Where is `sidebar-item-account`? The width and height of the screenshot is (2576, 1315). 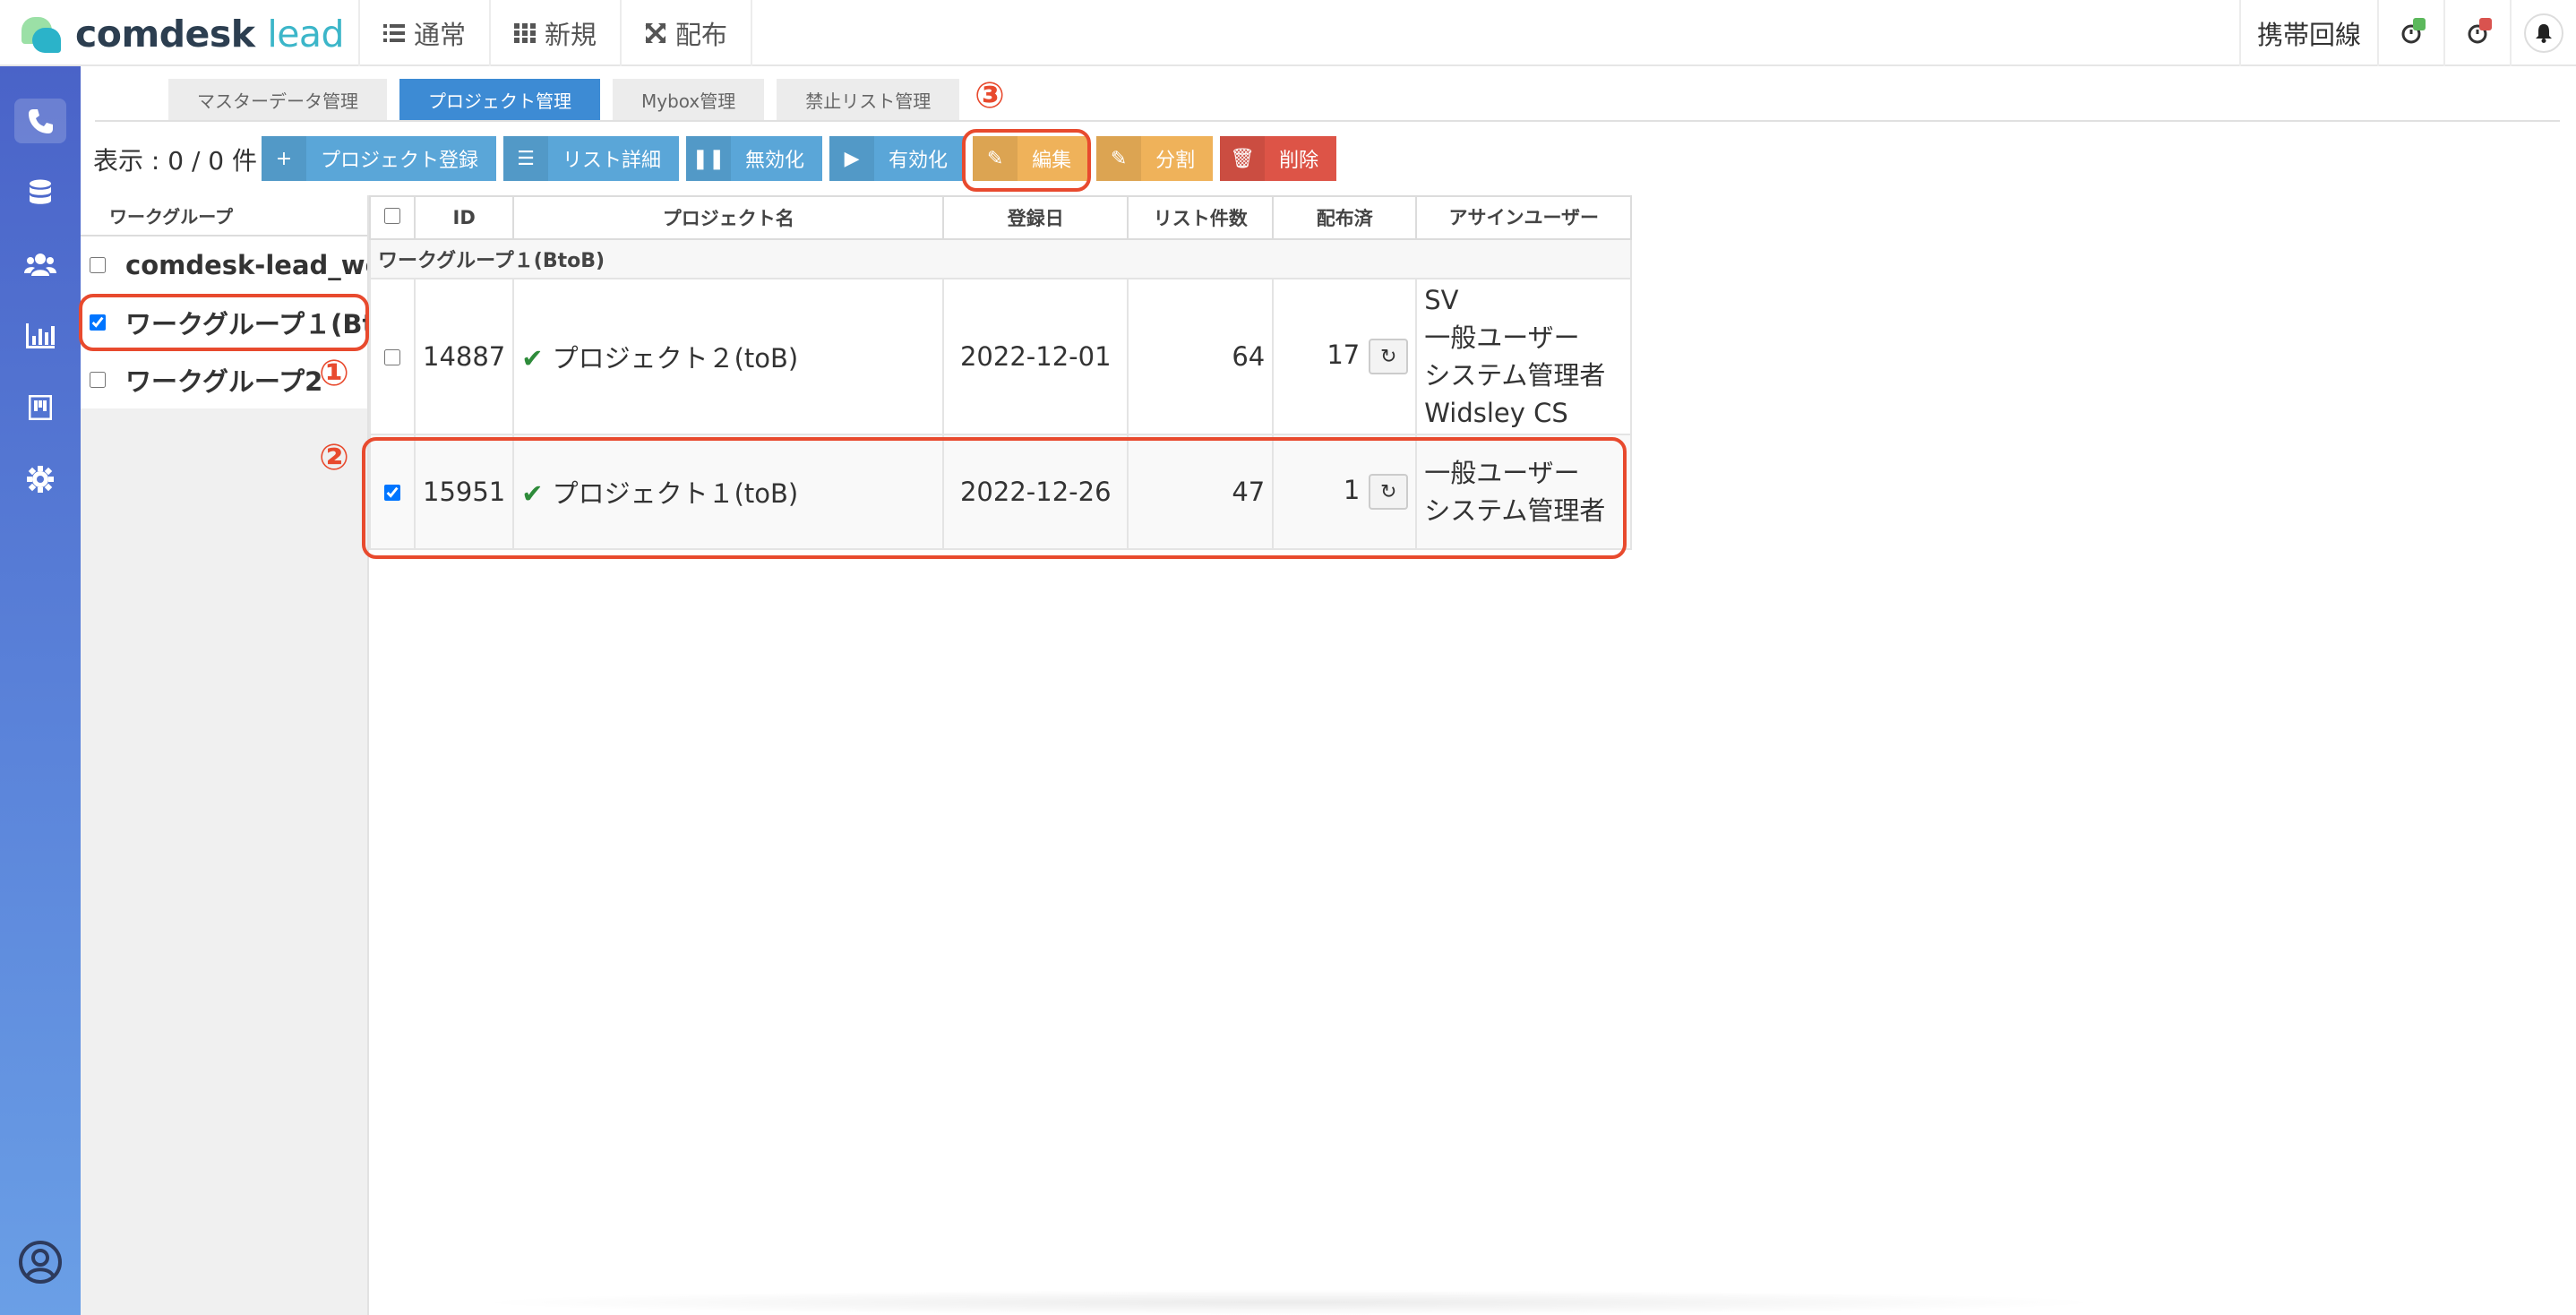
sidebar-item-account is located at coordinates (40, 1262).